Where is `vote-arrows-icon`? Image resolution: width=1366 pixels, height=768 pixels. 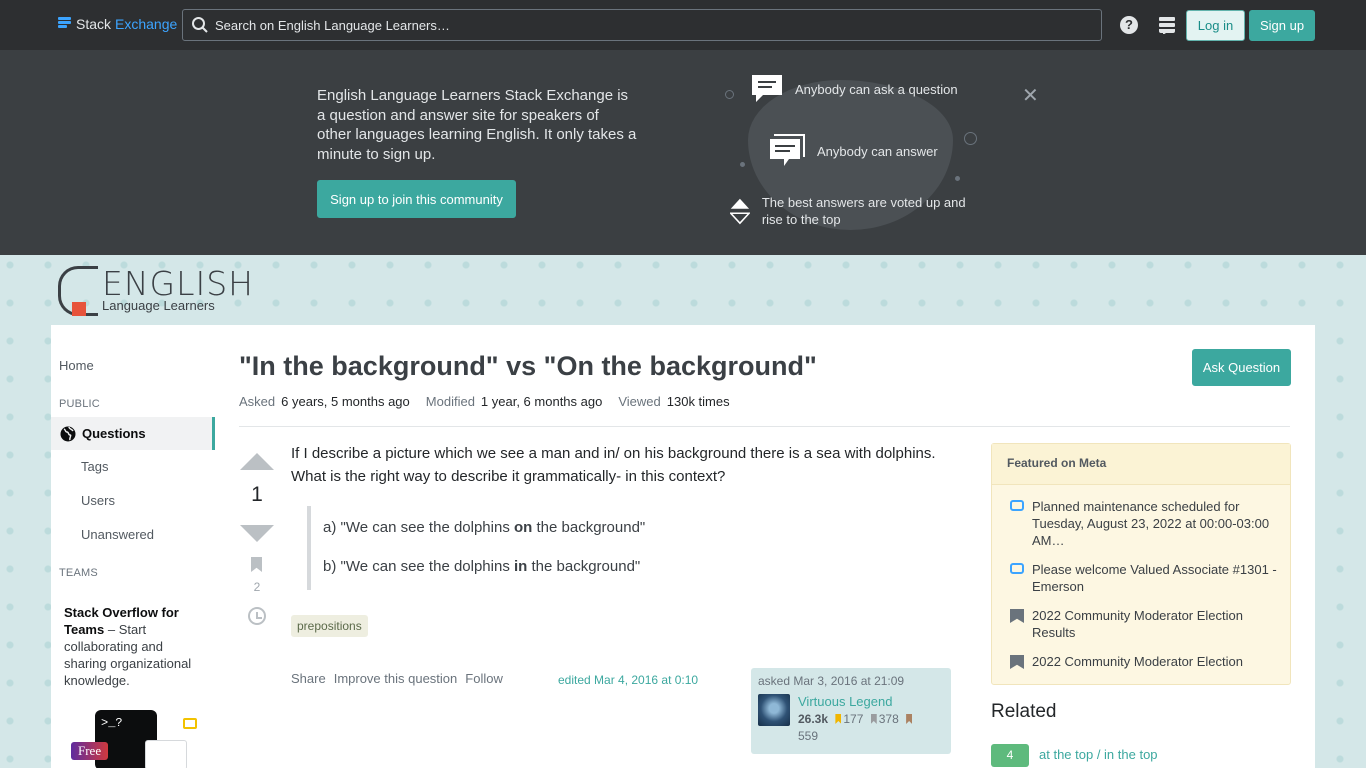
vote-arrows-icon is located at coordinates (740, 211).